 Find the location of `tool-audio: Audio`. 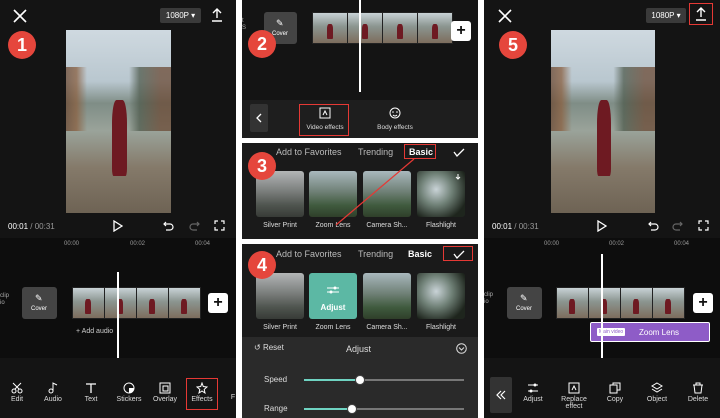

tool-audio: Audio is located at coordinates (53, 392).